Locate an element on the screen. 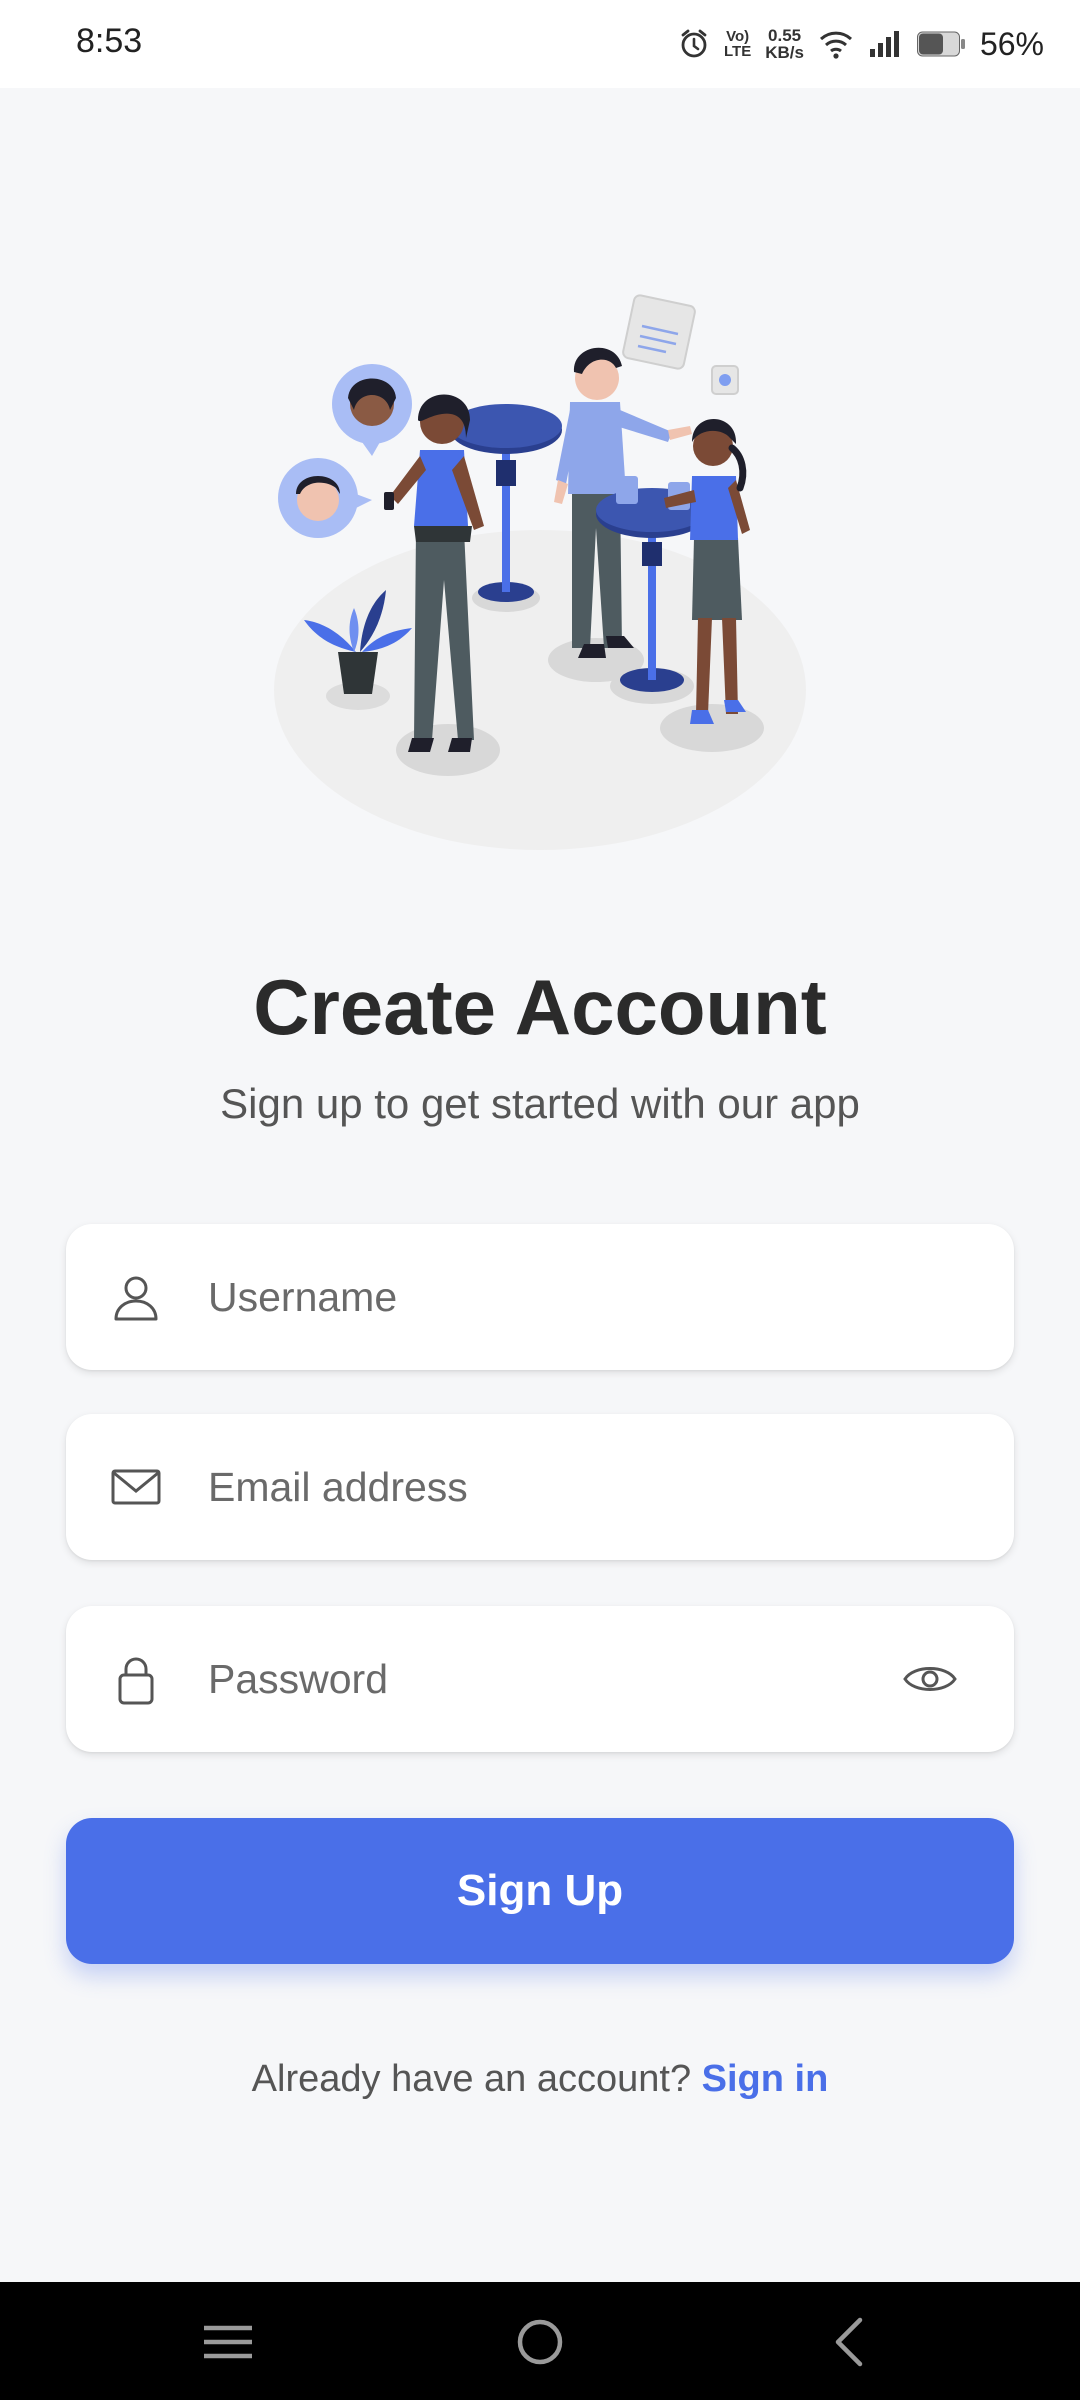 The width and height of the screenshot is (1080, 2400). show-password-eye-icon is located at coordinates (930, 1679).